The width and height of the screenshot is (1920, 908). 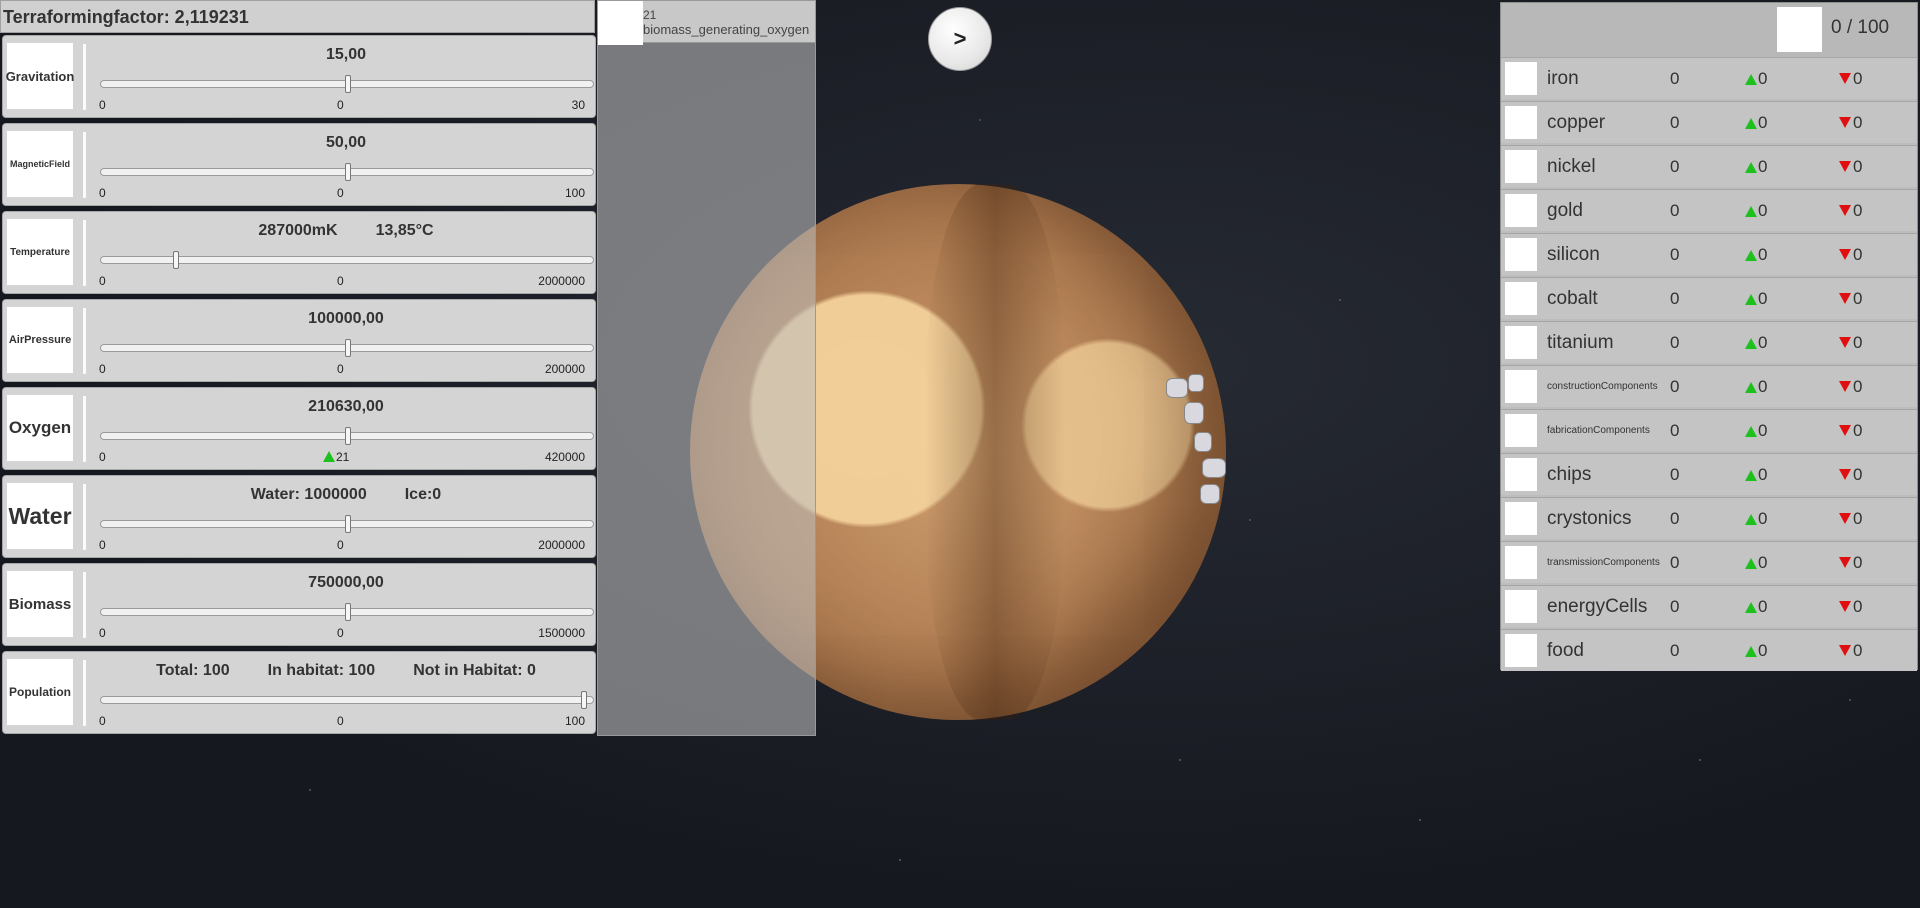 What do you see at coordinates (40, 164) in the screenshot?
I see `stat-icon: MagneticField` at bounding box center [40, 164].